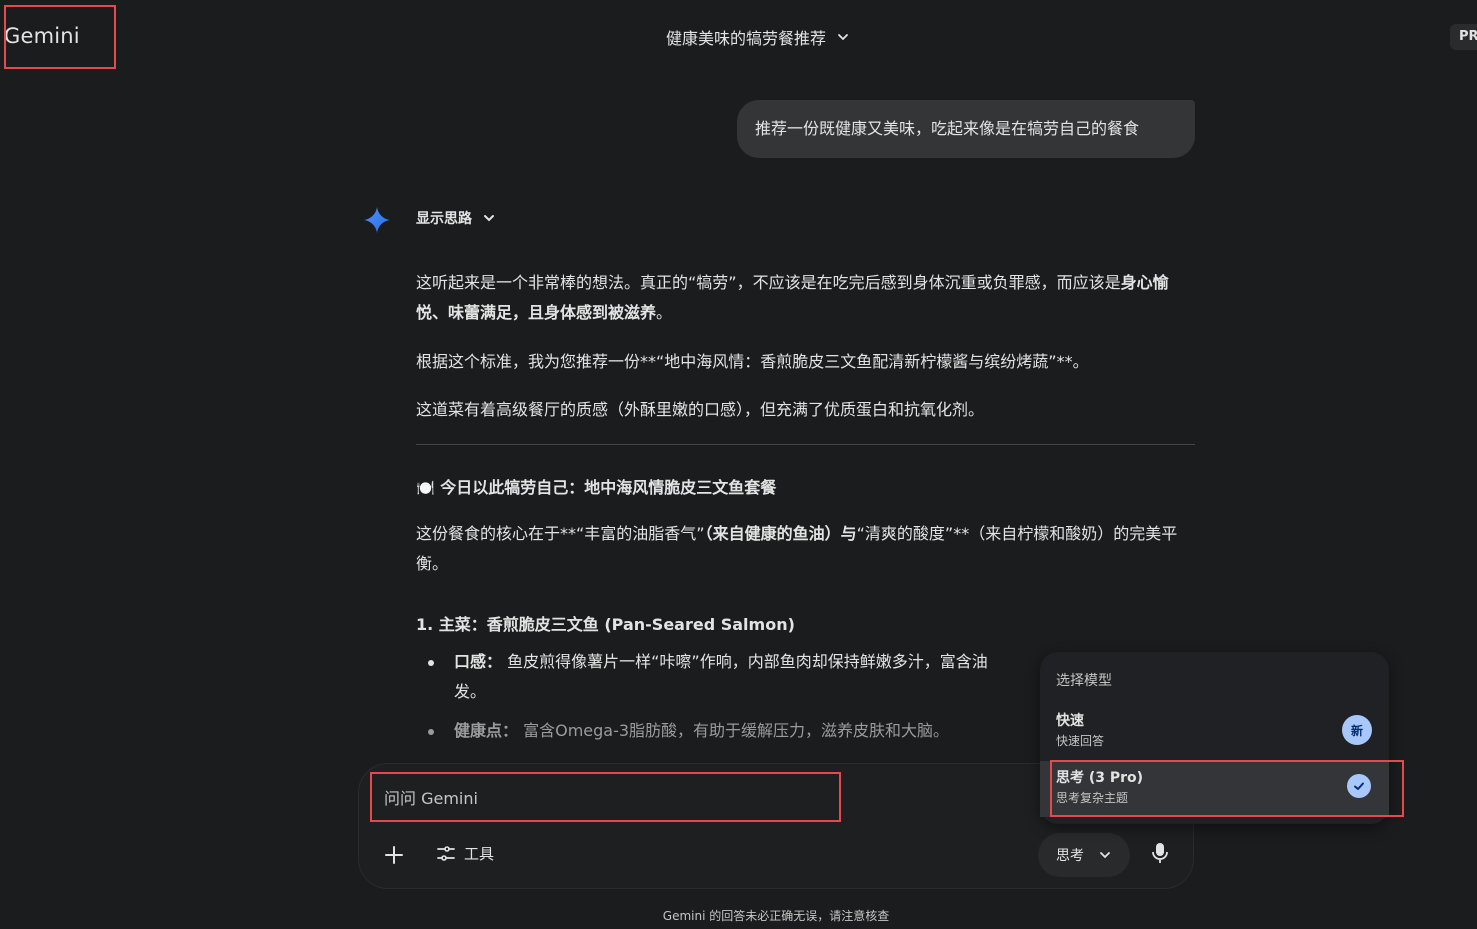 This screenshot has height=929, width=1477. What do you see at coordinates (1214, 732) in the screenshot?
I see `model-option-fast: 快速 快速回答 新` at bounding box center [1214, 732].